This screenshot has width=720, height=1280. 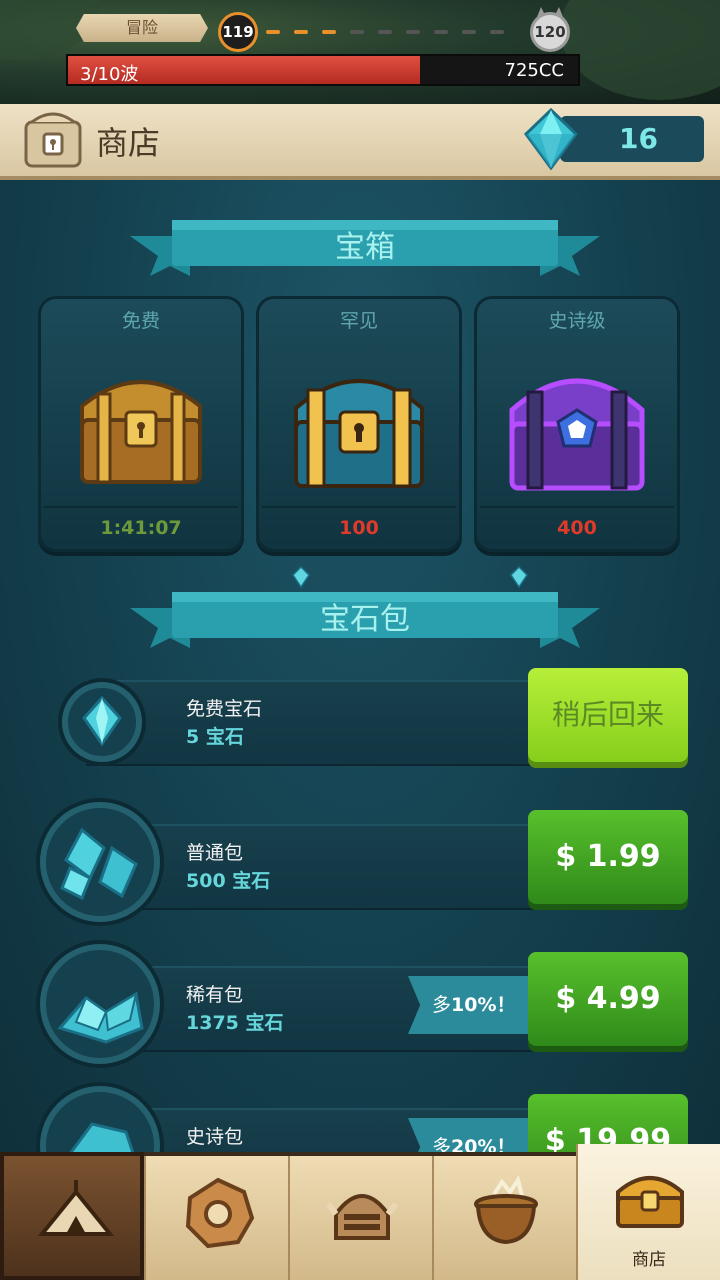 I want to click on chest-card-free: 免费 1:41:07, so click(x=141, y=424).